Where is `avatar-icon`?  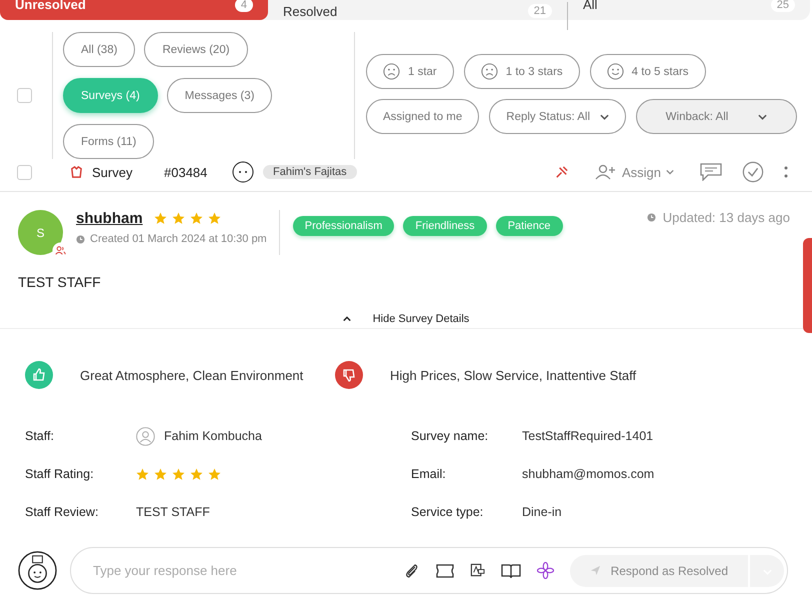
avatar-icon is located at coordinates (243, 172).